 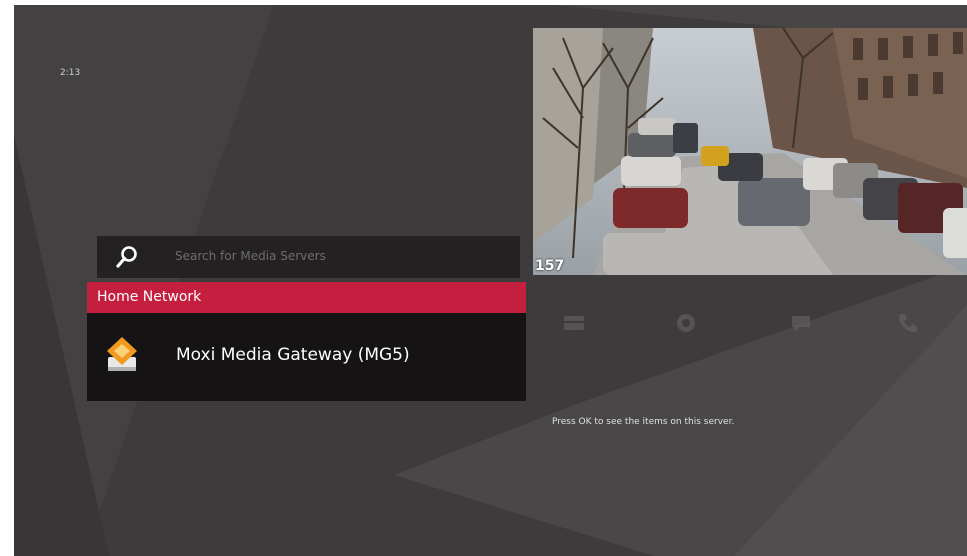 What do you see at coordinates (550, 266) in the screenshot?
I see `channel-number: 157` at bounding box center [550, 266].